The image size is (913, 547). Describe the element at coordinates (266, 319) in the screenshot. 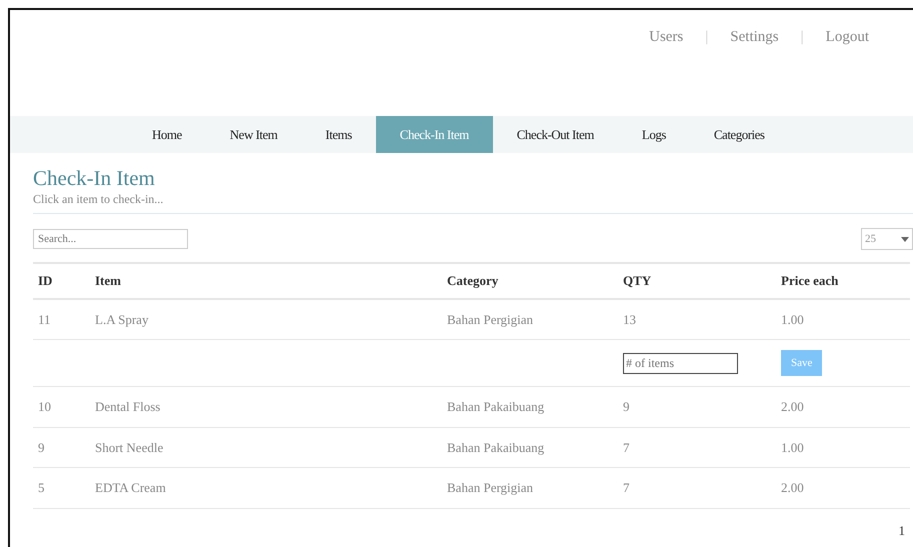

I see `table-cell: L.A Spray` at that location.